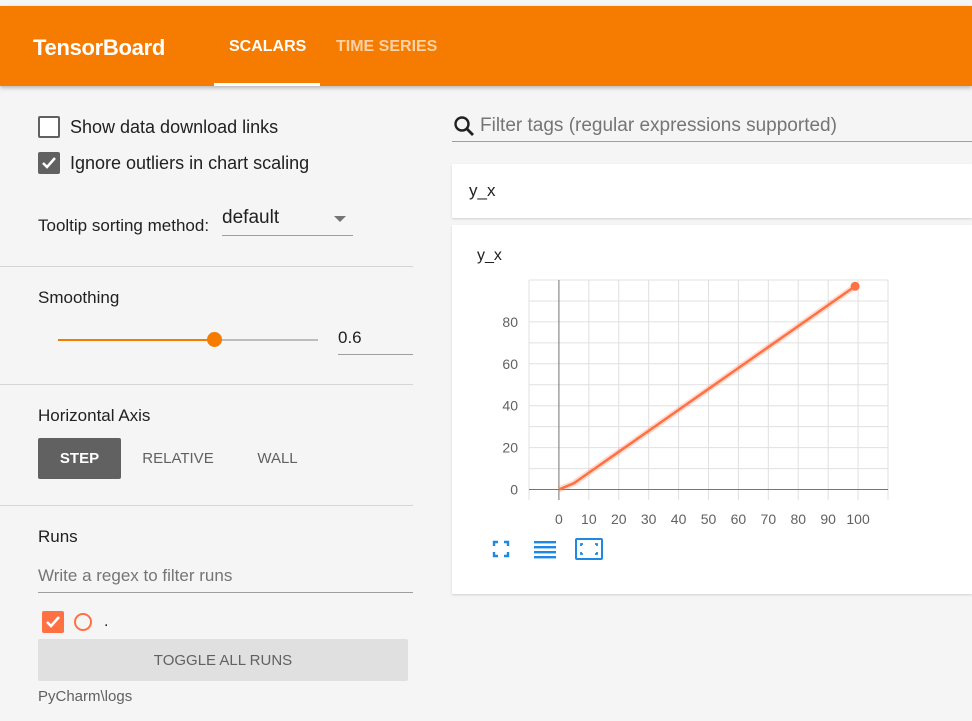  Describe the element at coordinates (510, 364) in the screenshot. I see `y-tick-label: 60` at that location.